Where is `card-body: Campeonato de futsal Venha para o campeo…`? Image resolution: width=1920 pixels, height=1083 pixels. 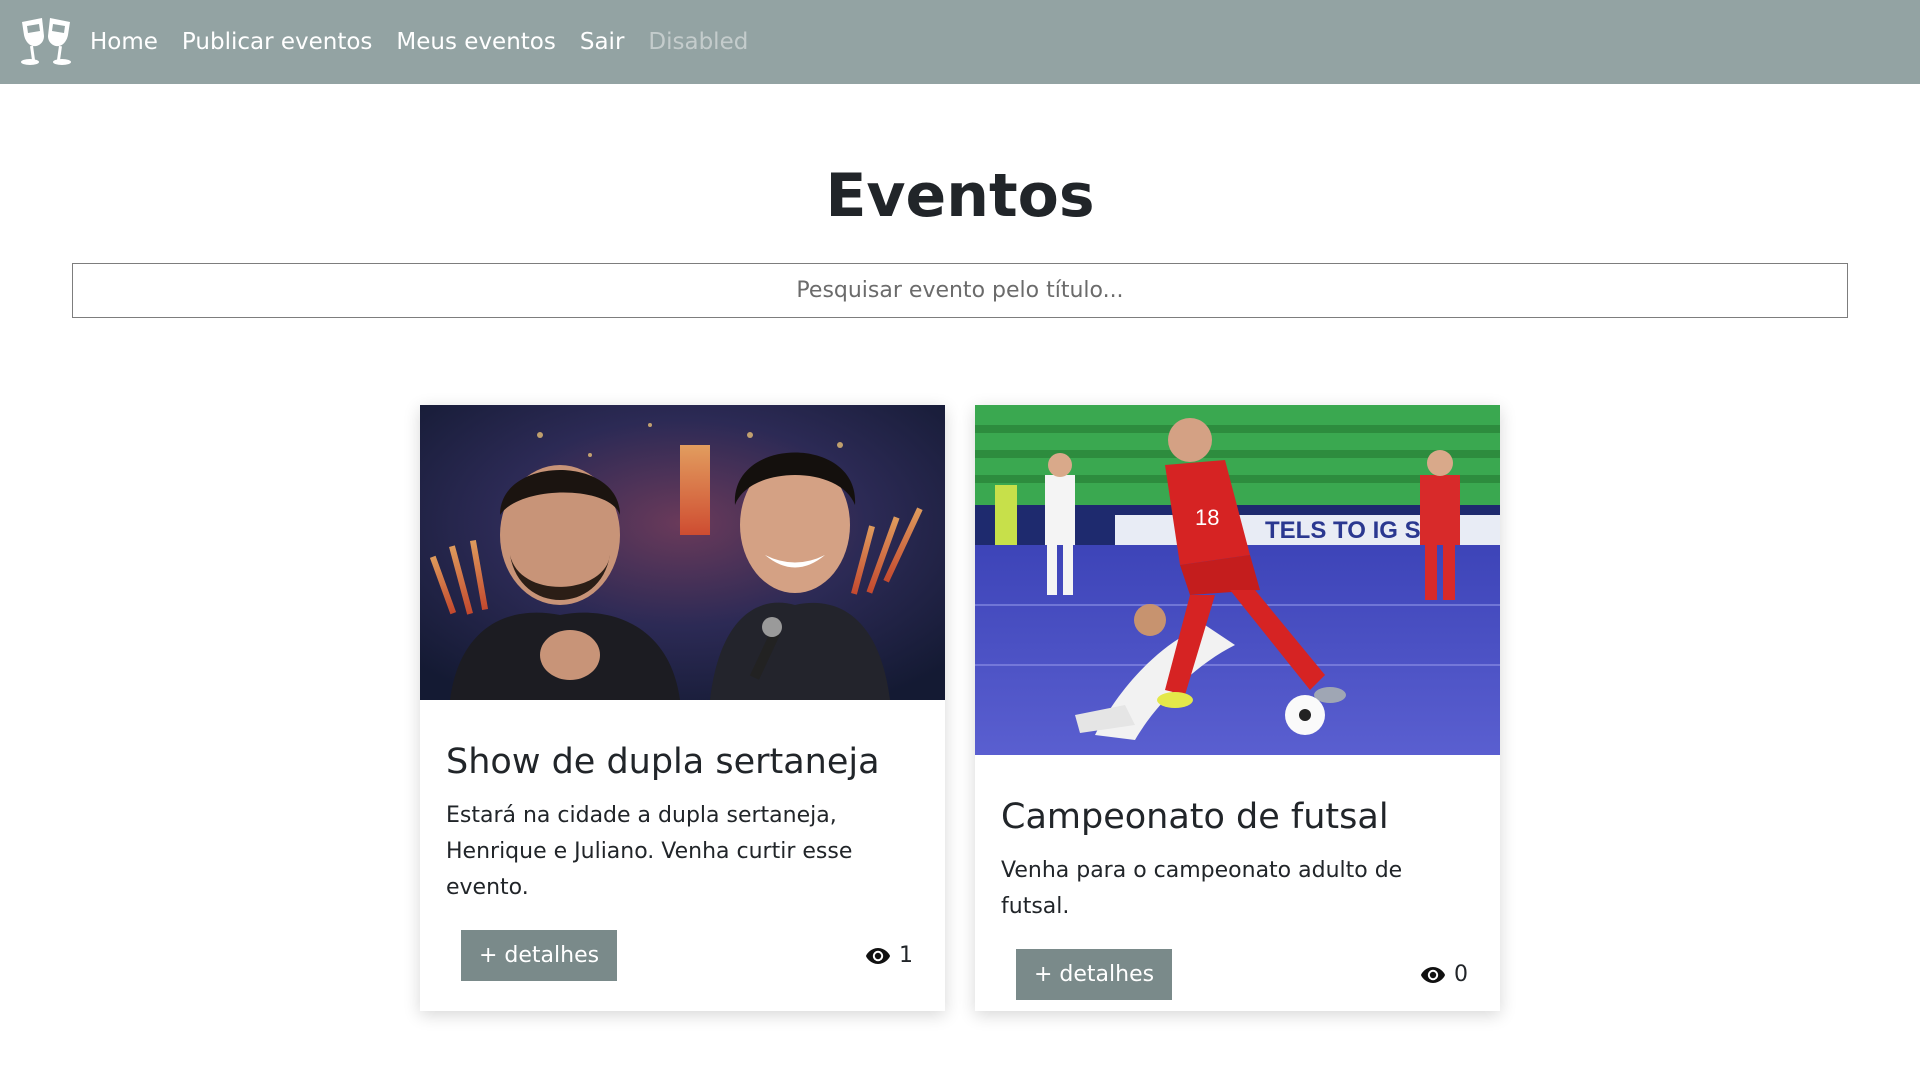 card-body: Campeonato de futsal Venha para o campeo… is located at coordinates (1237, 897).